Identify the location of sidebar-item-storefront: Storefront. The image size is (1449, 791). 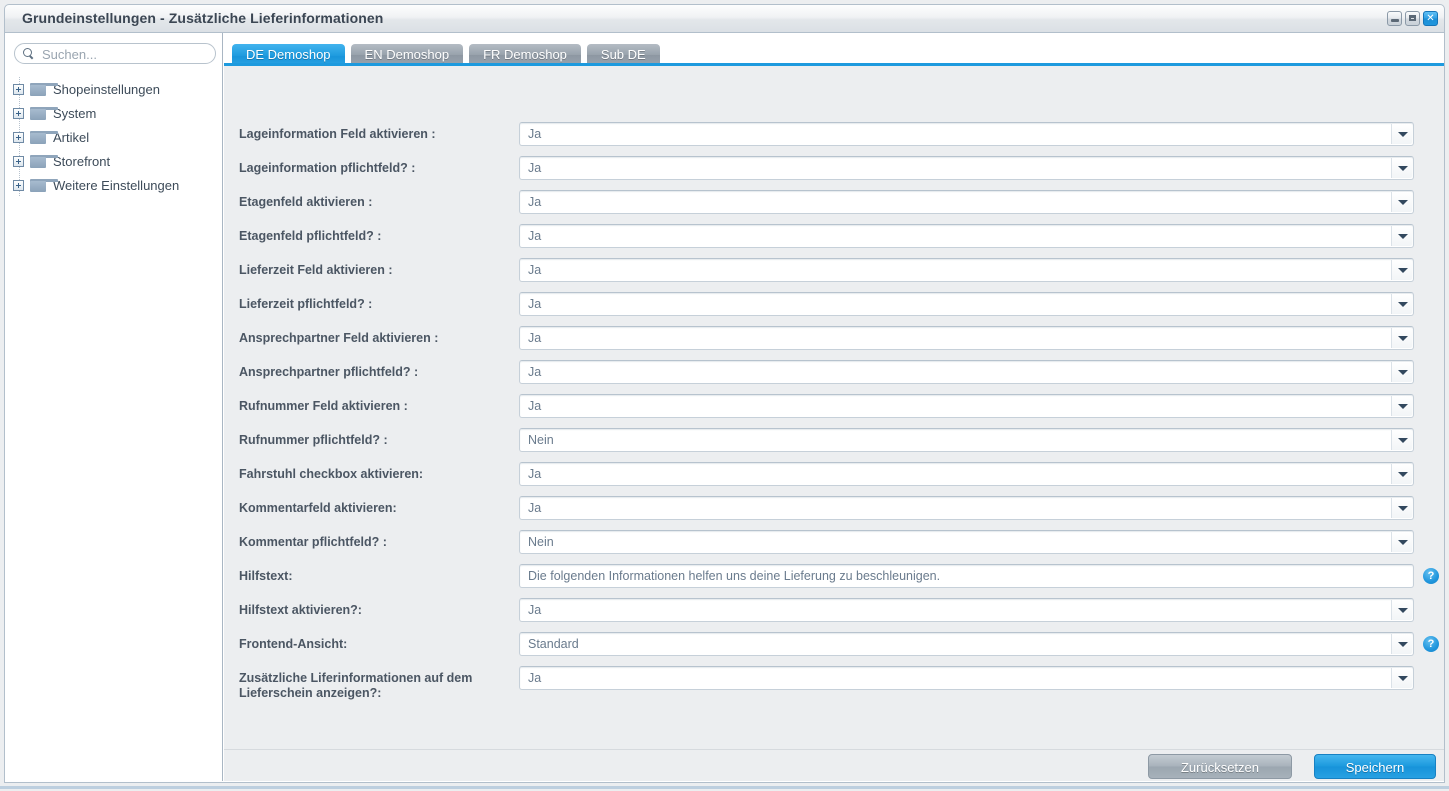
(114, 161).